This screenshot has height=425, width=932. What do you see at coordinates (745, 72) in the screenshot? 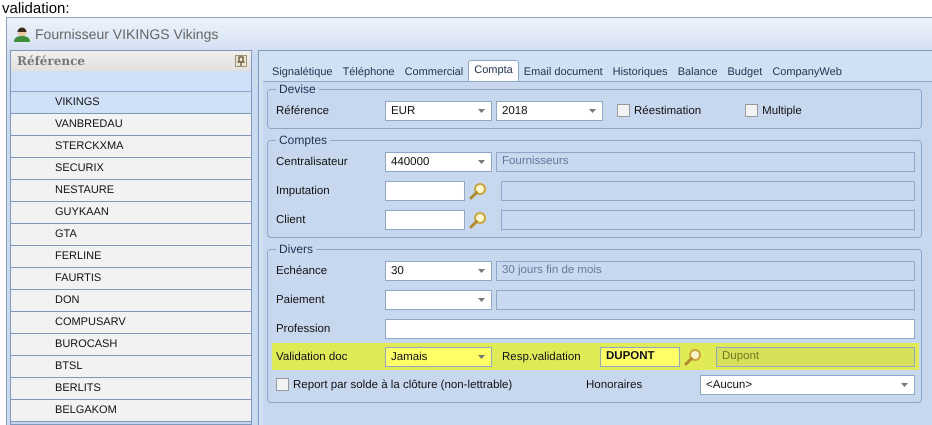
I see `tab: Budget` at bounding box center [745, 72].